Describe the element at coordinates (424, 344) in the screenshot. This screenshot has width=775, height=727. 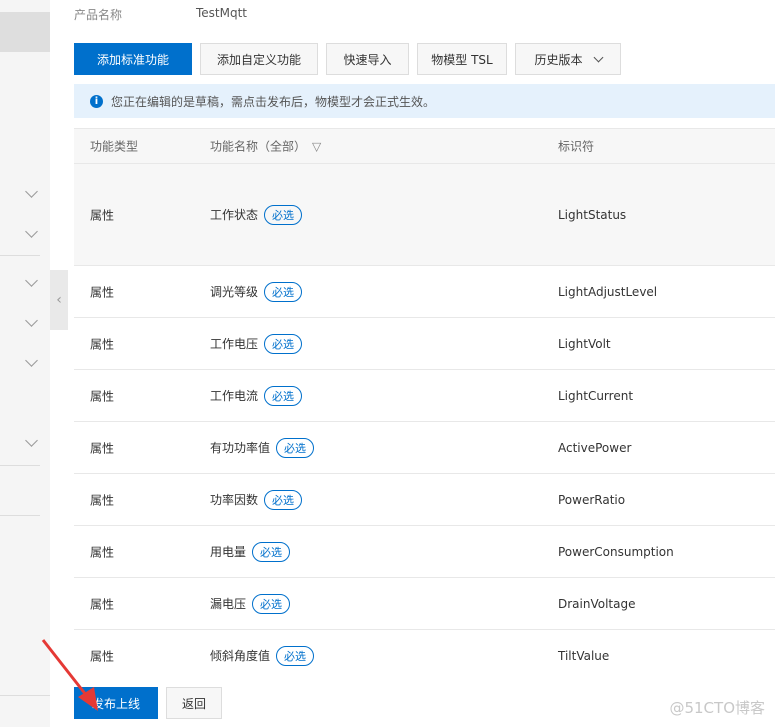
I see `table-row: 属性 工作电压 必选 LightVolt` at that location.